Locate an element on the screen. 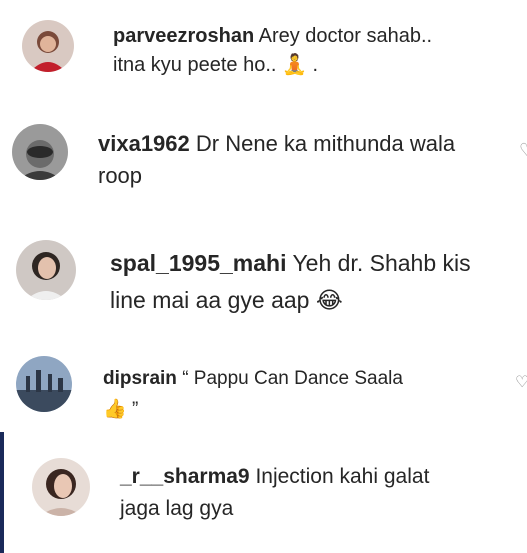  comment-username: parveezroshan is located at coordinates (183, 36).